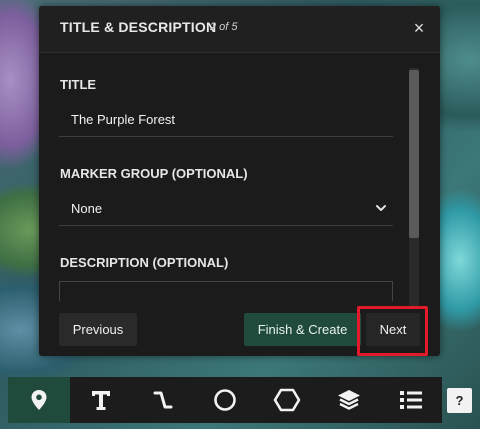 This screenshot has height=429, width=480. What do you see at coordinates (414, 154) in the screenshot?
I see `dialog-scrollbar-thumb` at bounding box center [414, 154].